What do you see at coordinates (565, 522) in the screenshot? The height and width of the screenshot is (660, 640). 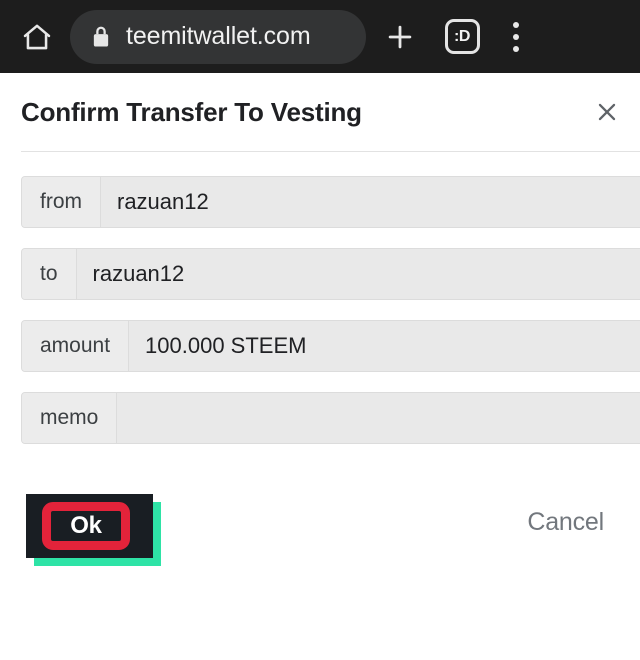 I see `cancel-button: Cancel` at bounding box center [565, 522].